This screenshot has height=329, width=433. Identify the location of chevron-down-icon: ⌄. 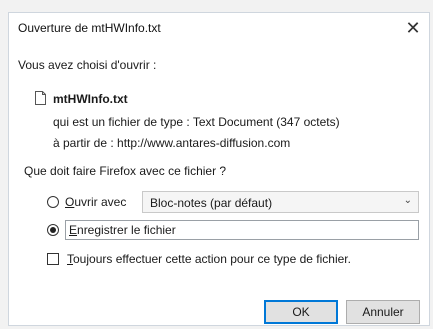
(407, 200).